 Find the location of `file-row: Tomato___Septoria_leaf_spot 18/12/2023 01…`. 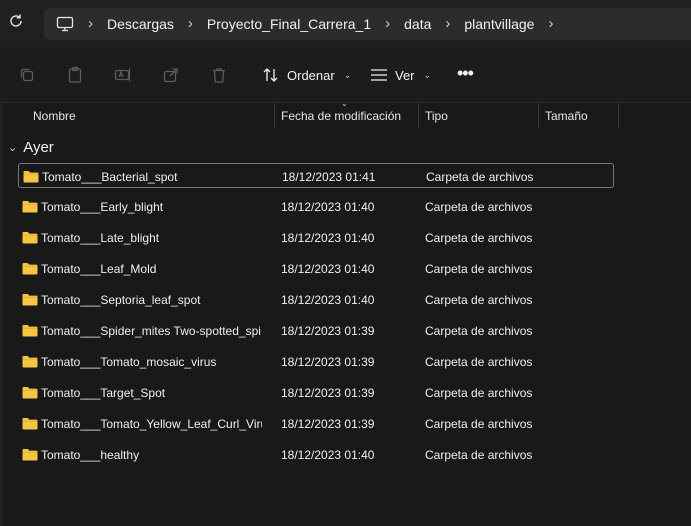

file-row: Tomato___Septoria_leaf_spot 18/12/2023 01… is located at coordinates (316, 299).